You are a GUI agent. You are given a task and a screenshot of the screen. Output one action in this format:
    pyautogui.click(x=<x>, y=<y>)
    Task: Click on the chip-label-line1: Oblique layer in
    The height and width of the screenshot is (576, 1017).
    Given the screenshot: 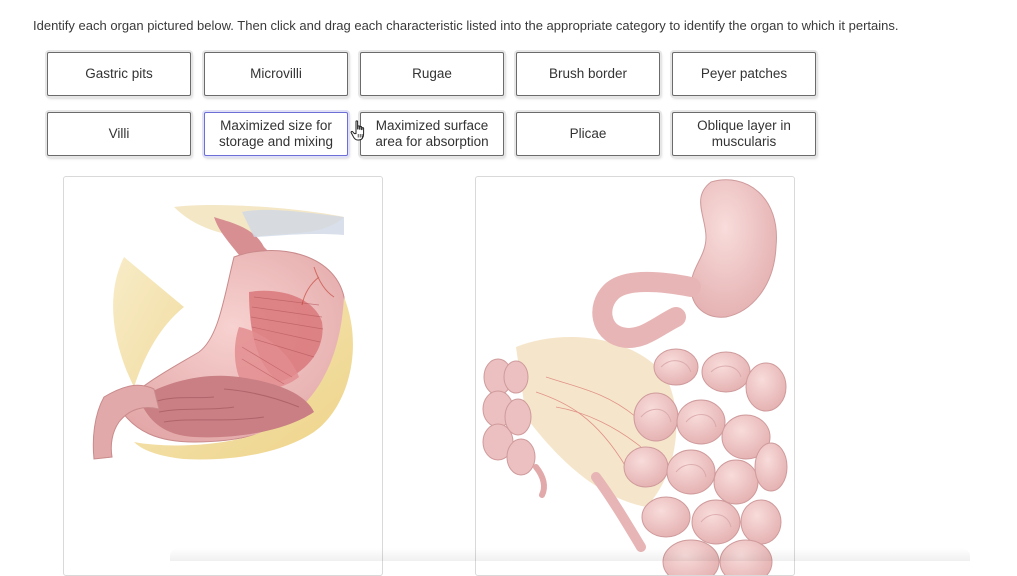 What is the action you would take?
    pyautogui.click(x=744, y=125)
    